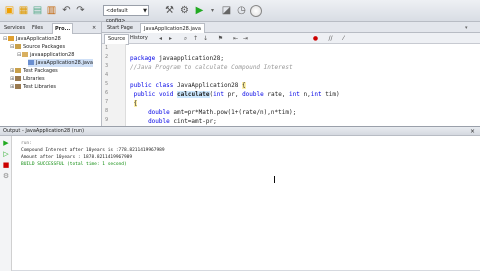 Image resolution: width=480 pixels, height=271 pixels. What do you see at coordinates (256, 11) in the screenshot?
I see `memory-gauge` at bounding box center [256, 11].